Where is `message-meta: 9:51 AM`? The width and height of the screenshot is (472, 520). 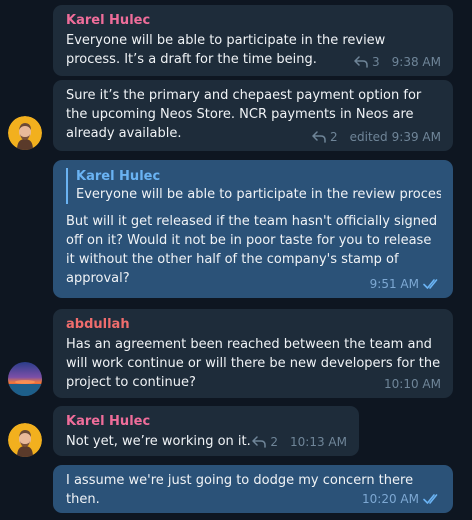 message-meta: 9:51 AM is located at coordinates (405, 284).